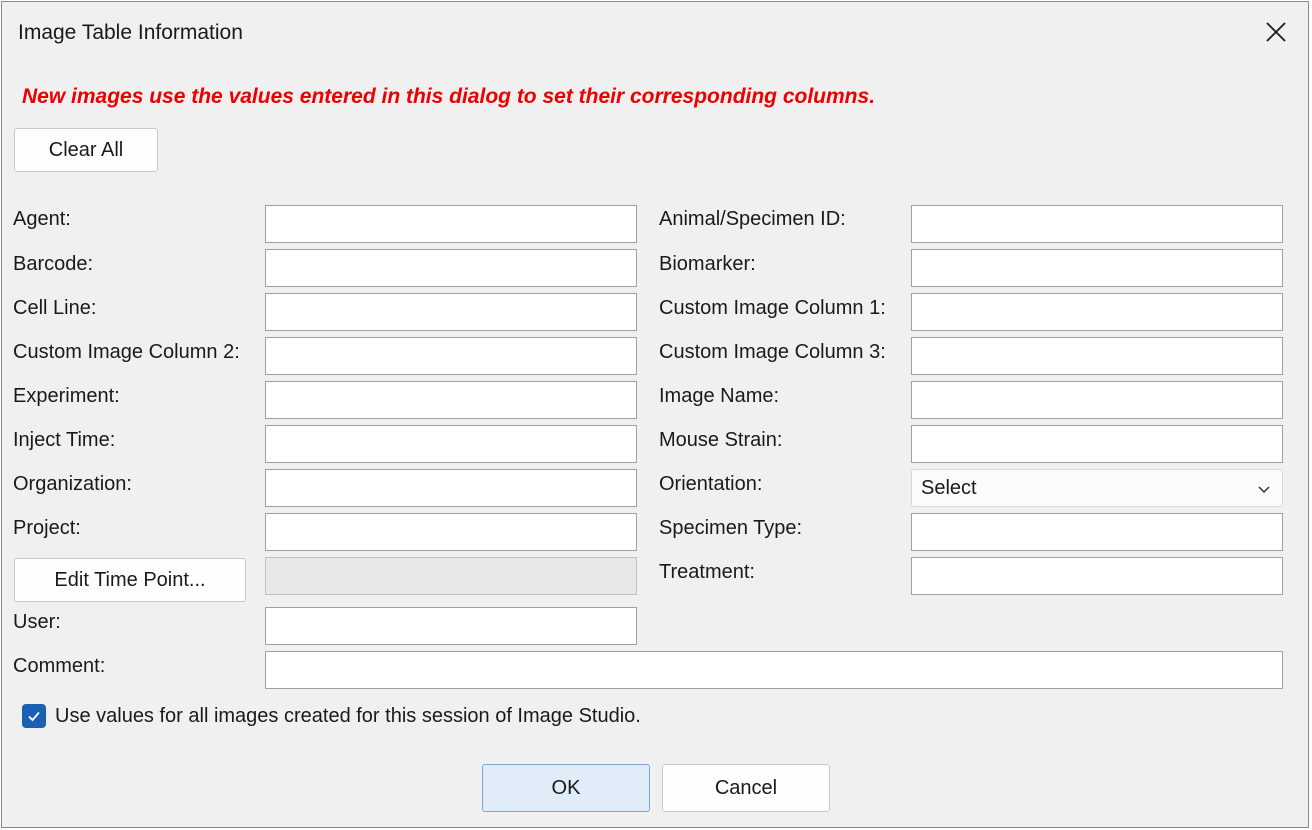  I want to click on title-bar: Image Table Information, so click(655, 33).